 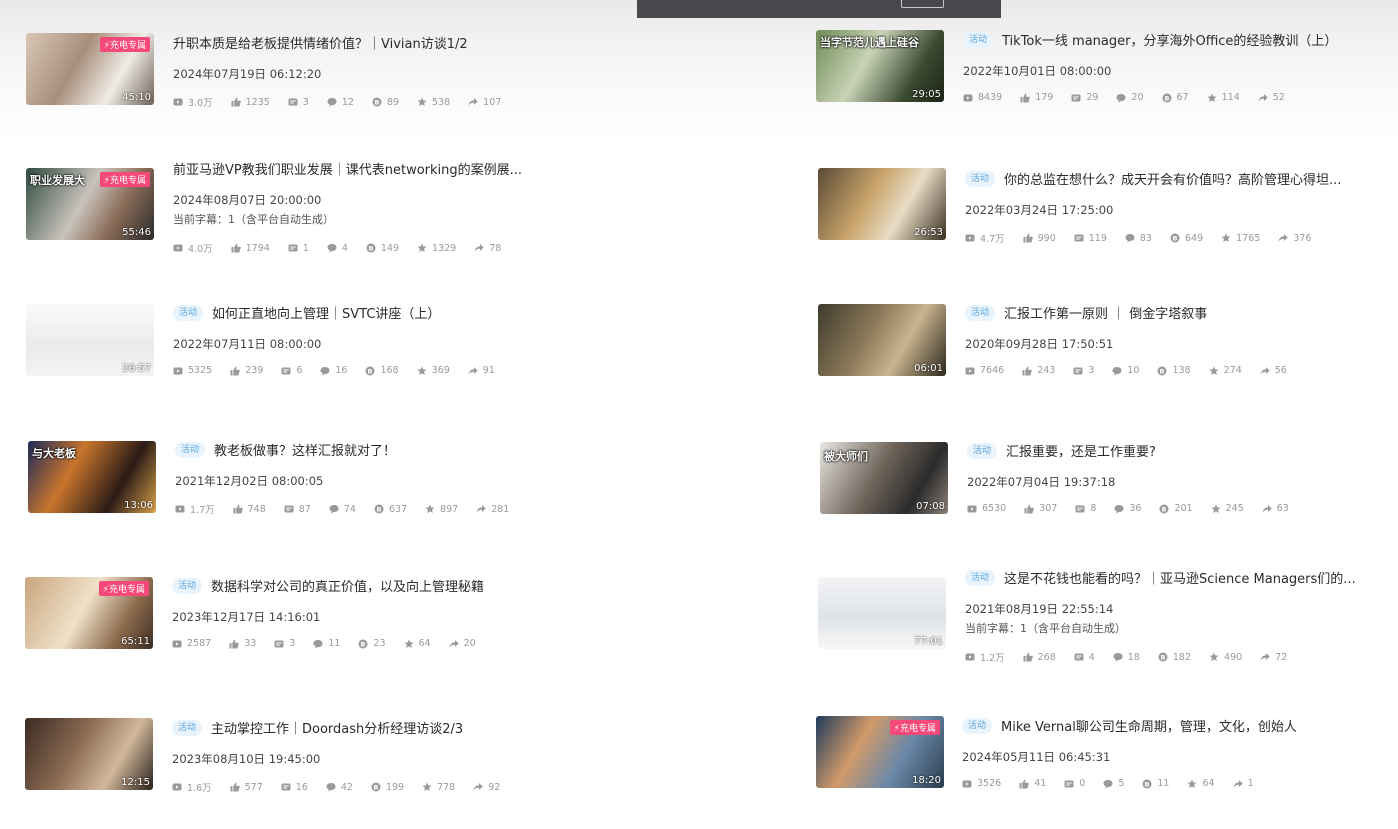 What do you see at coordinates (1223, 97) in the screenshot?
I see `stat-favorites: 114` at bounding box center [1223, 97].